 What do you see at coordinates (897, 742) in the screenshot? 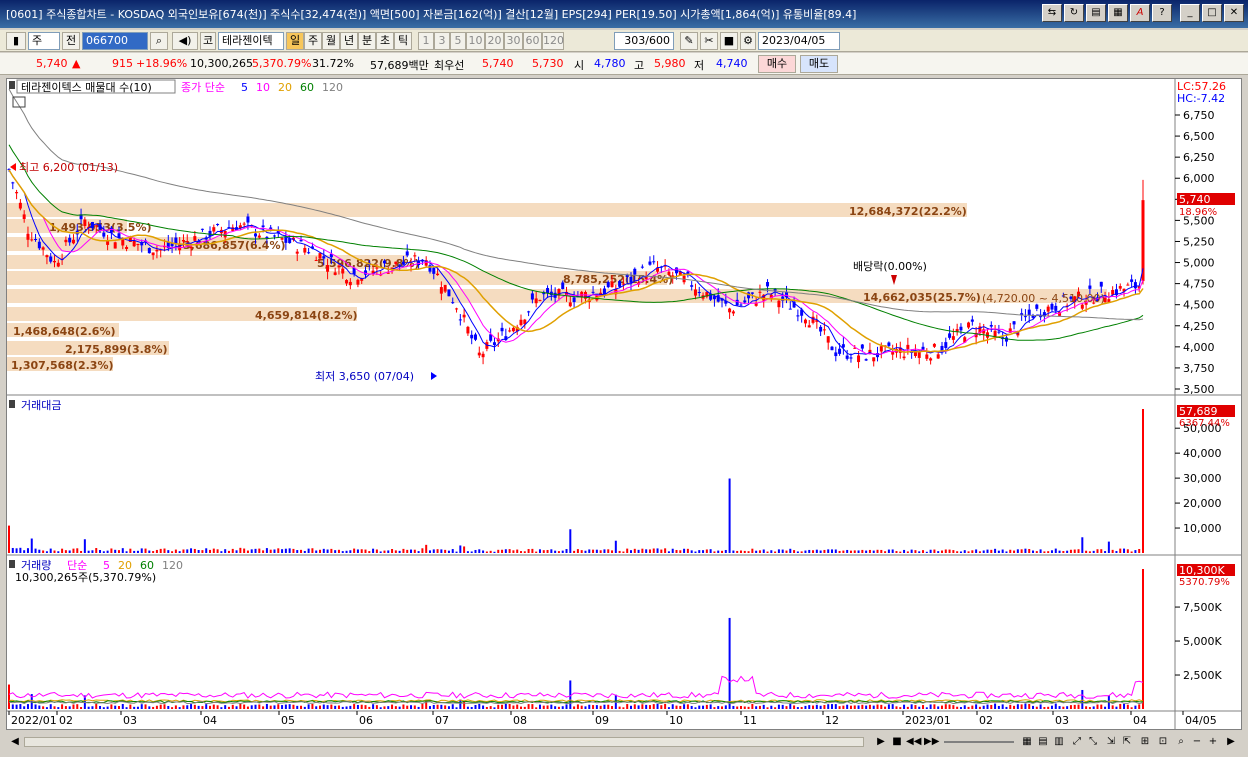
I see `stop-icon: ■` at bounding box center [897, 742].